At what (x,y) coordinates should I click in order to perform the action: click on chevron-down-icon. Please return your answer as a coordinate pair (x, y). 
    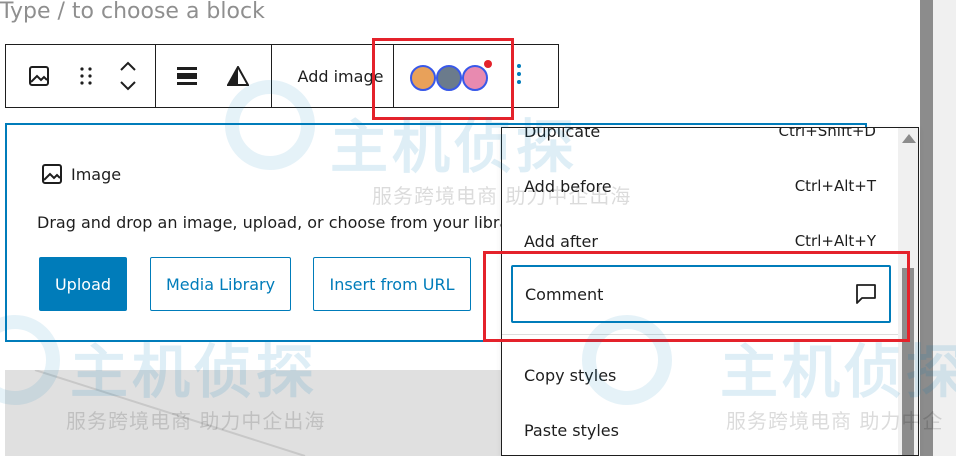
    Looking at the image, I should click on (128, 86).